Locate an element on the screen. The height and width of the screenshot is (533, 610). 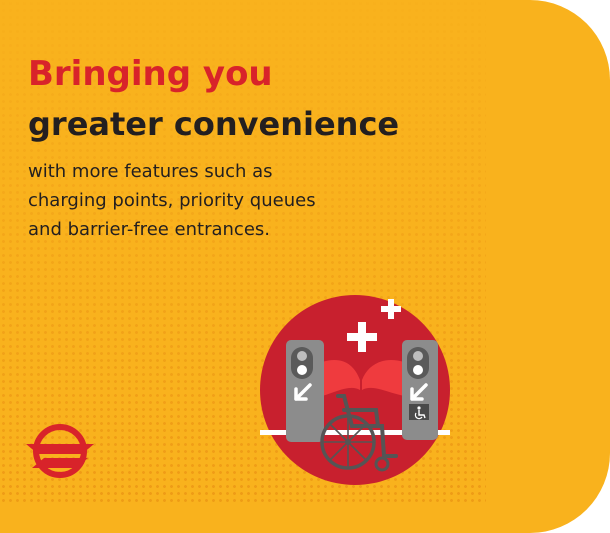
headline-line-1: Bringing you is located at coordinates (150, 74).